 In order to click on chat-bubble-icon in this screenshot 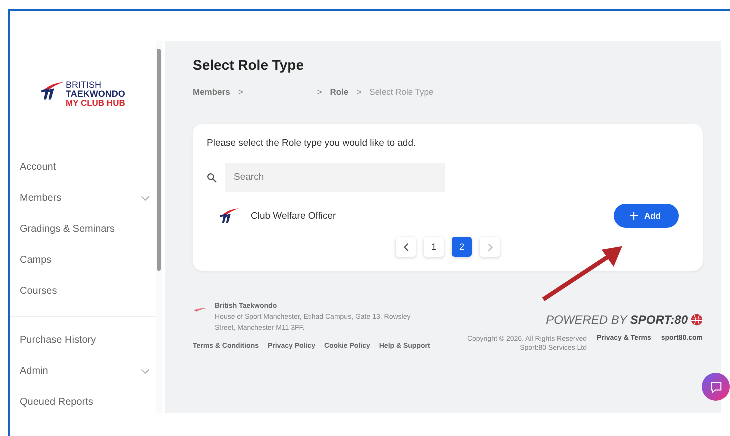, I will do `click(716, 387)`.